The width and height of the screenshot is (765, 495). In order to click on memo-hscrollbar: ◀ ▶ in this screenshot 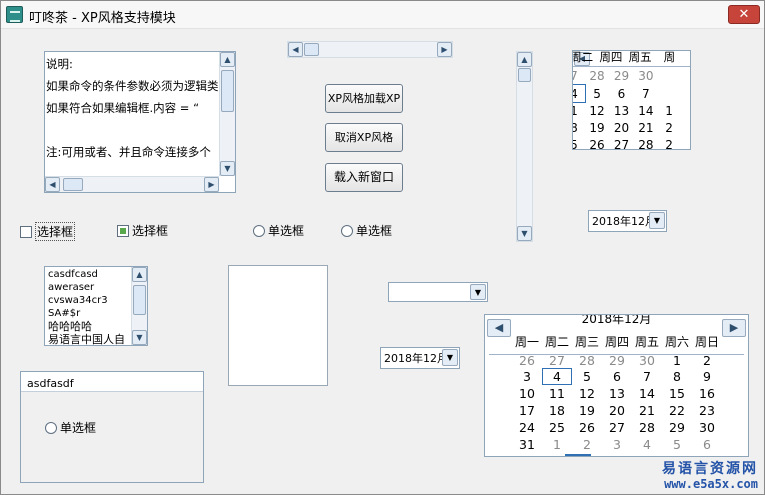, I will do `click(132, 184)`.